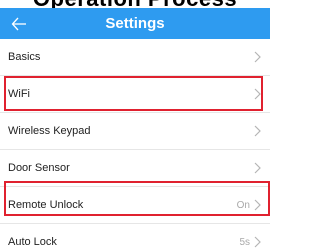 The image size is (320, 252). I want to click on settings-item-label: Basics, so click(24, 57).